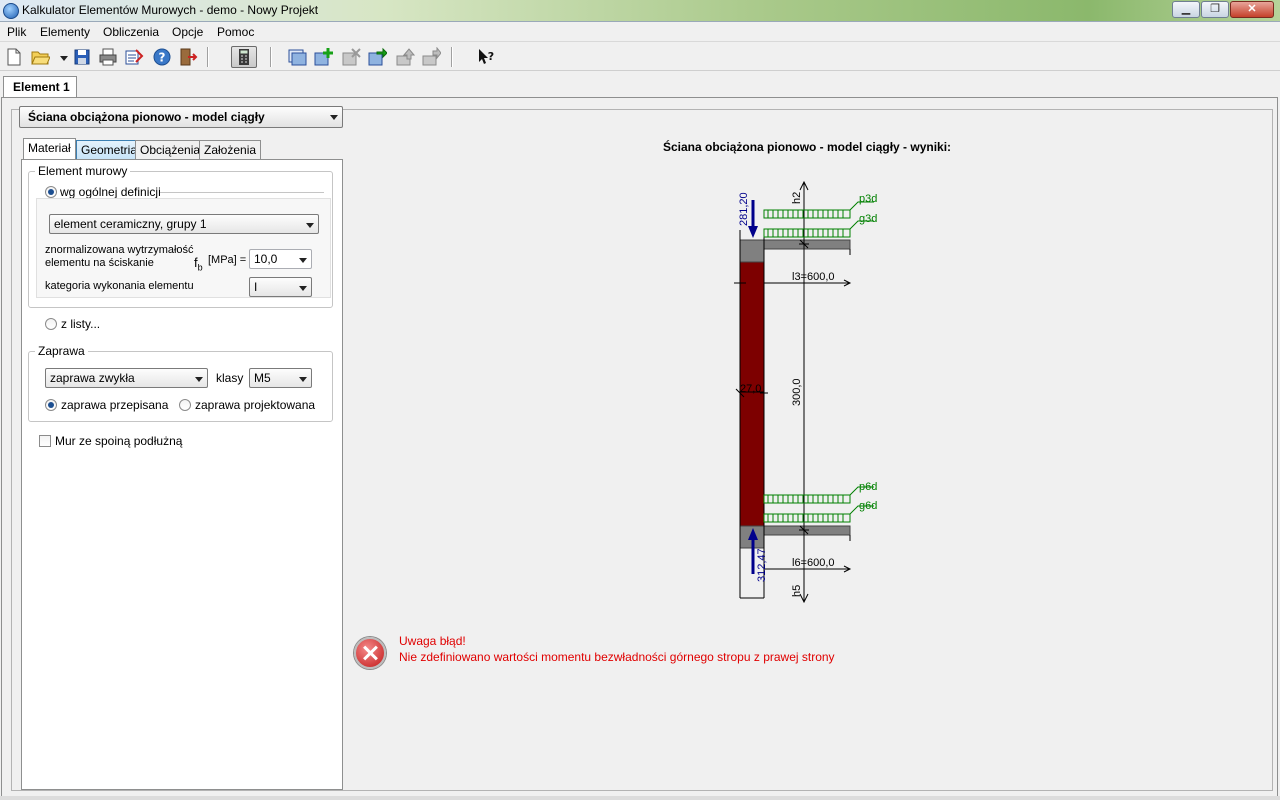 Image resolution: width=1280 pixels, height=800 pixels. What do you see at coordinates (230, 378) in the screenshot?
I see `mortar-class-label: klasy` at bounding box center [230, 378].